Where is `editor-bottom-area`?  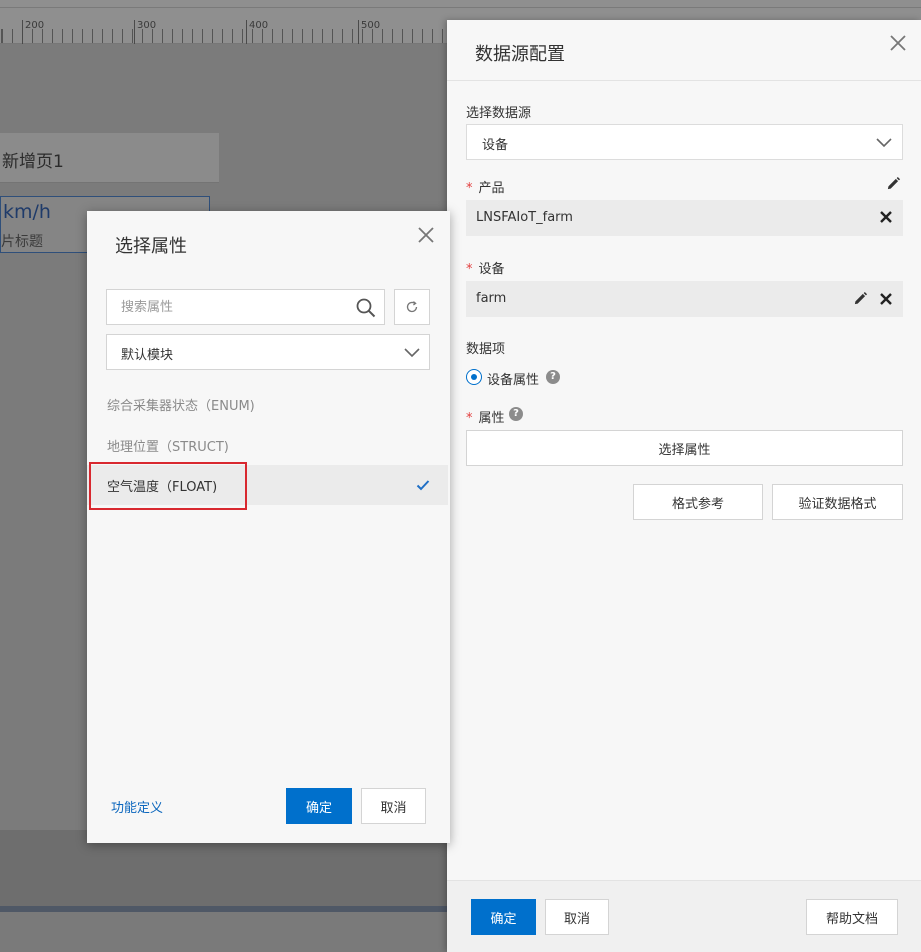 editor-bottom-area is located at coordinates (223, 932).